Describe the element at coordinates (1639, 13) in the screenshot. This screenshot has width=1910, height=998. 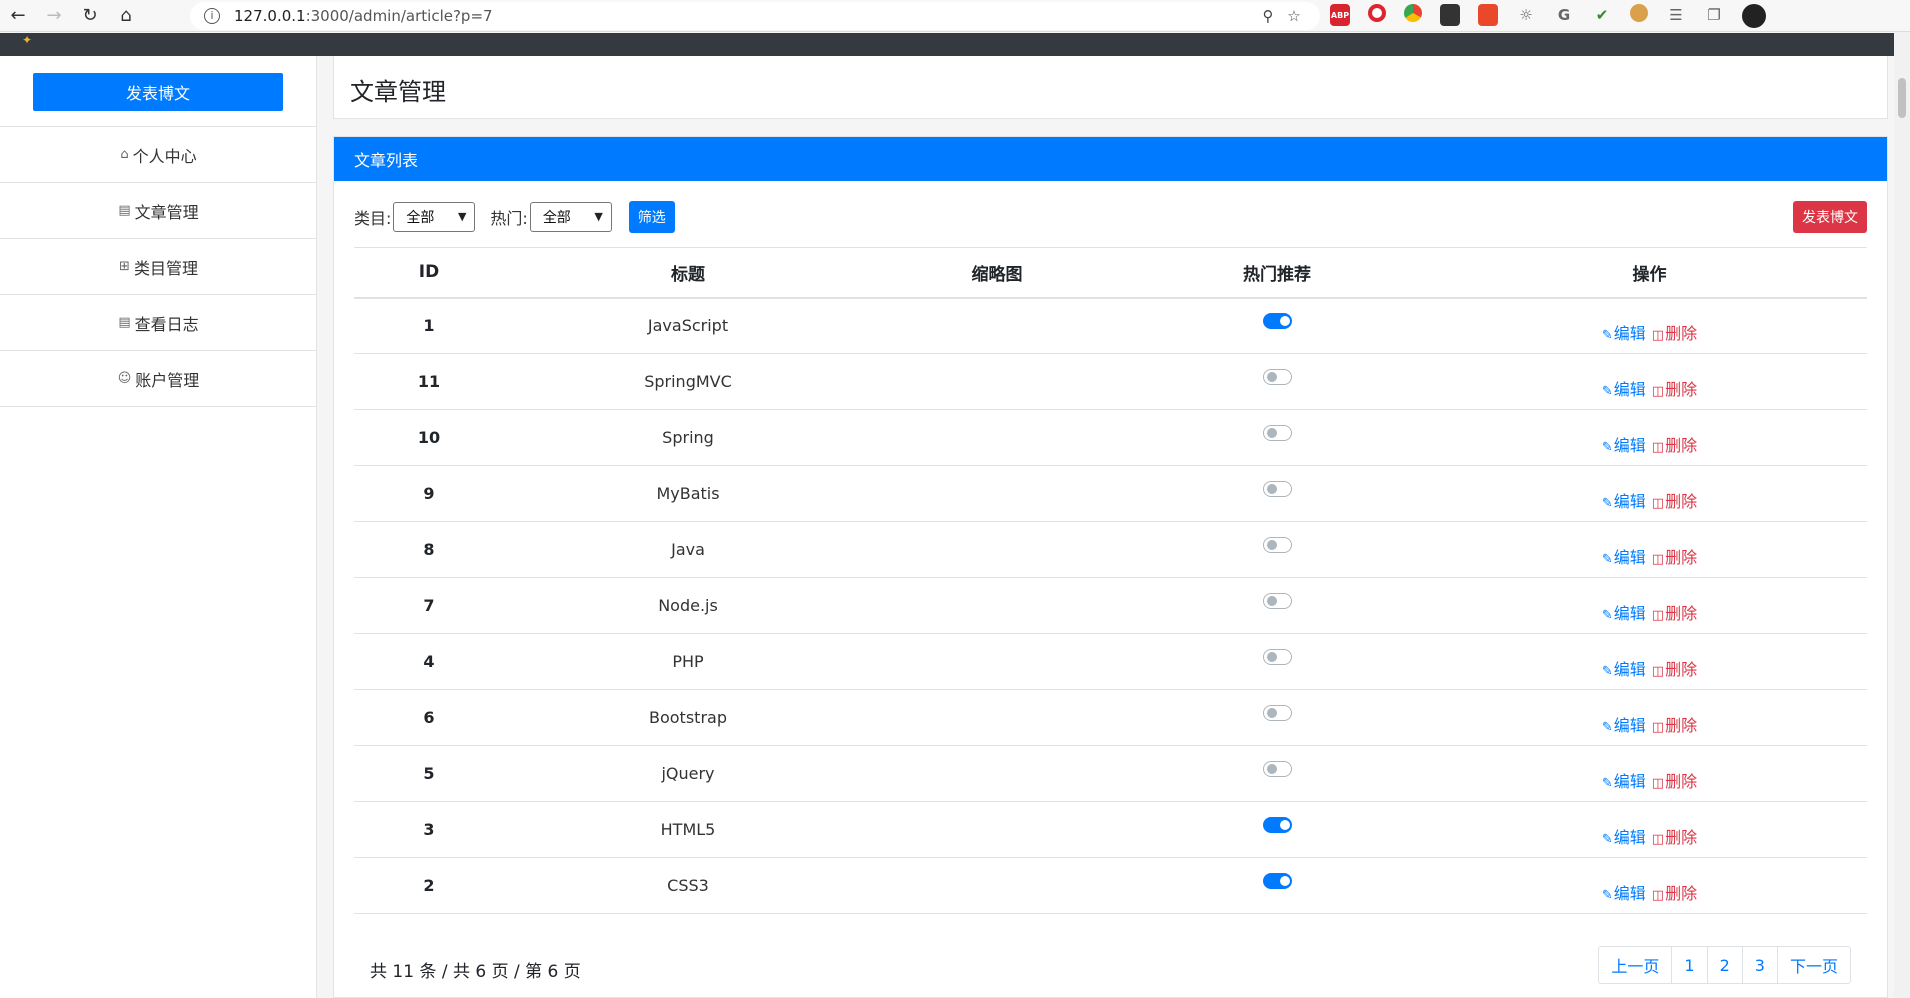
I see `cookie-extension-icon` at that location.